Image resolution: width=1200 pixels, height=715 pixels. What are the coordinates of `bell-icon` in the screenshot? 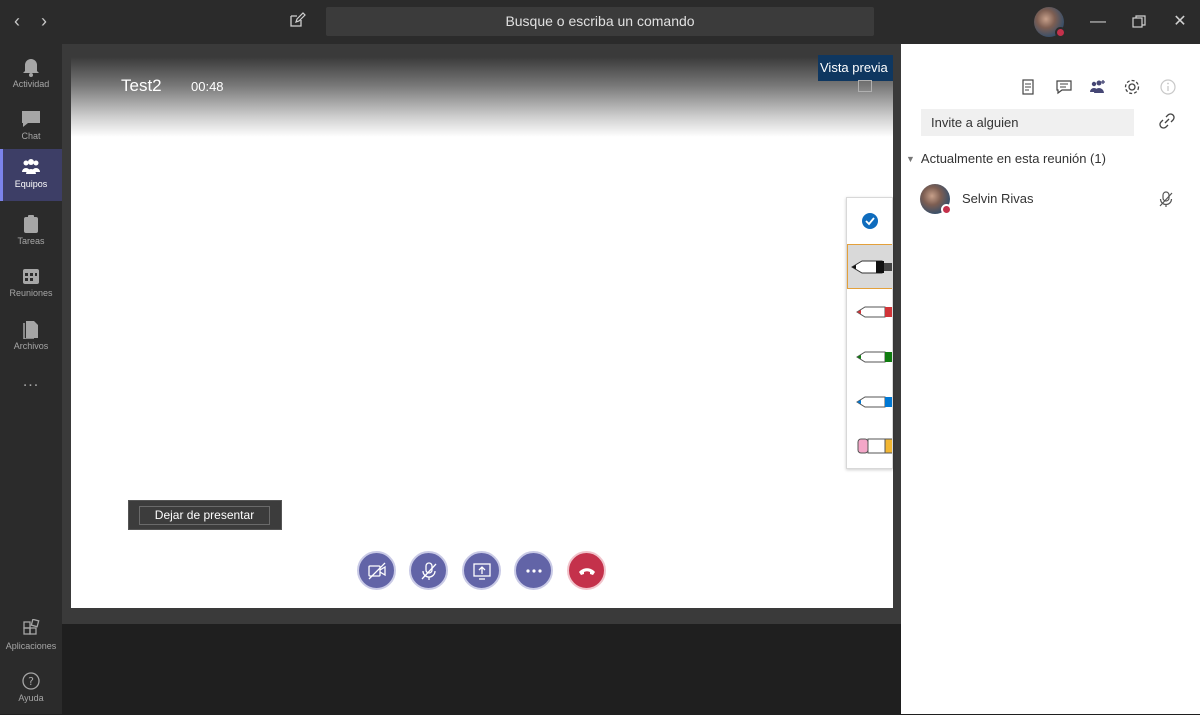 It's located at (31, 68).